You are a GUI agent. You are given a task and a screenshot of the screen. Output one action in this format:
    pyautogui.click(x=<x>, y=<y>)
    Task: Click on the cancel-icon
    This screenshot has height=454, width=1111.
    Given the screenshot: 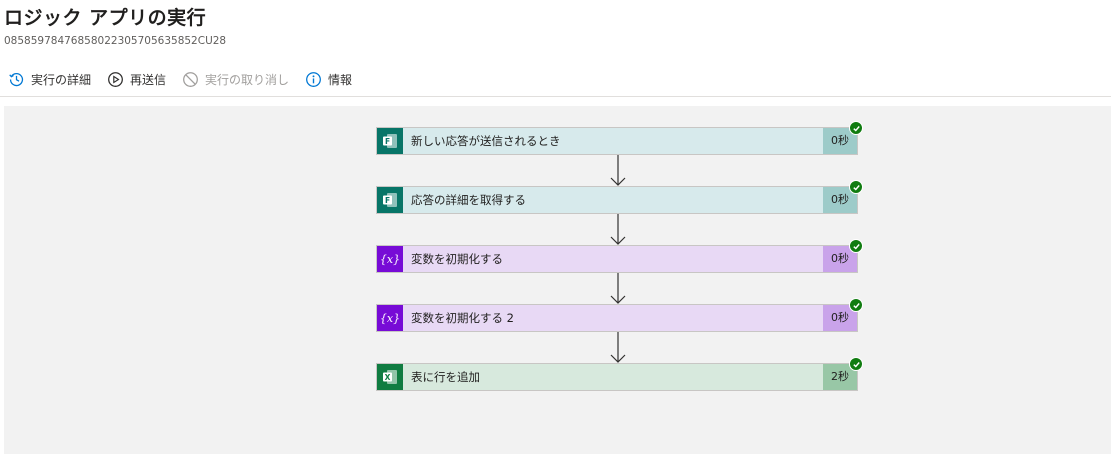 What is the action you would take?
    pyautogui.click(x=190, y=79)
    